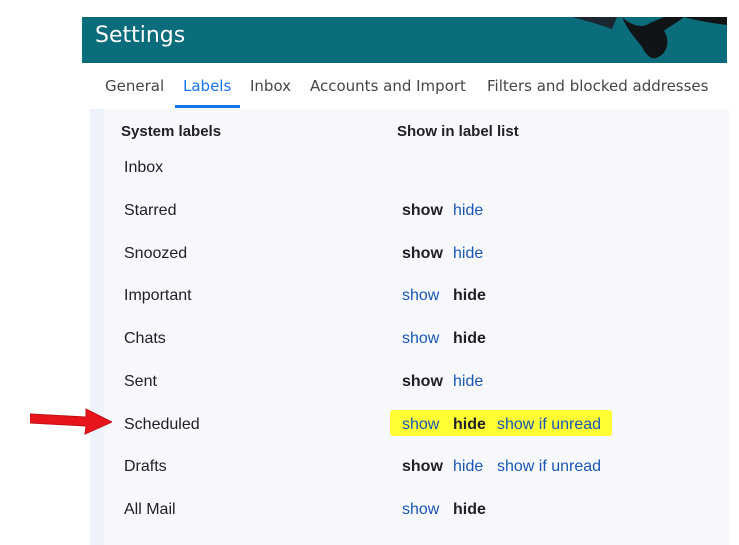 The image size is (739, 545). I want to click on page-title: Settings, so click(140, 35).